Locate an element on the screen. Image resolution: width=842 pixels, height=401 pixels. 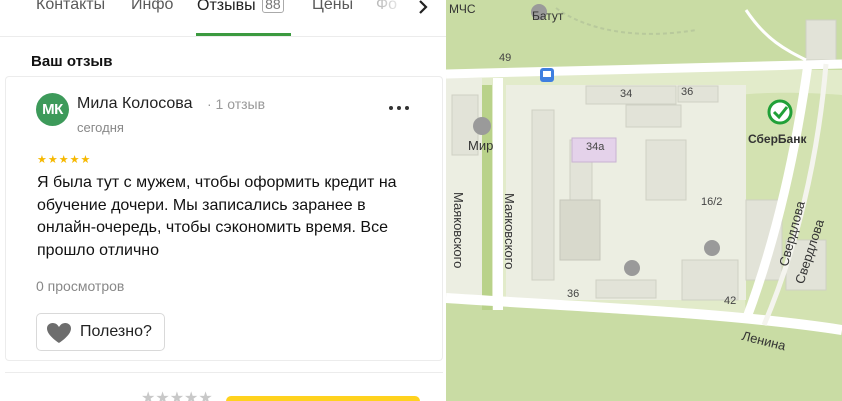
house-number: 34а is located at coordinates (595, 147).